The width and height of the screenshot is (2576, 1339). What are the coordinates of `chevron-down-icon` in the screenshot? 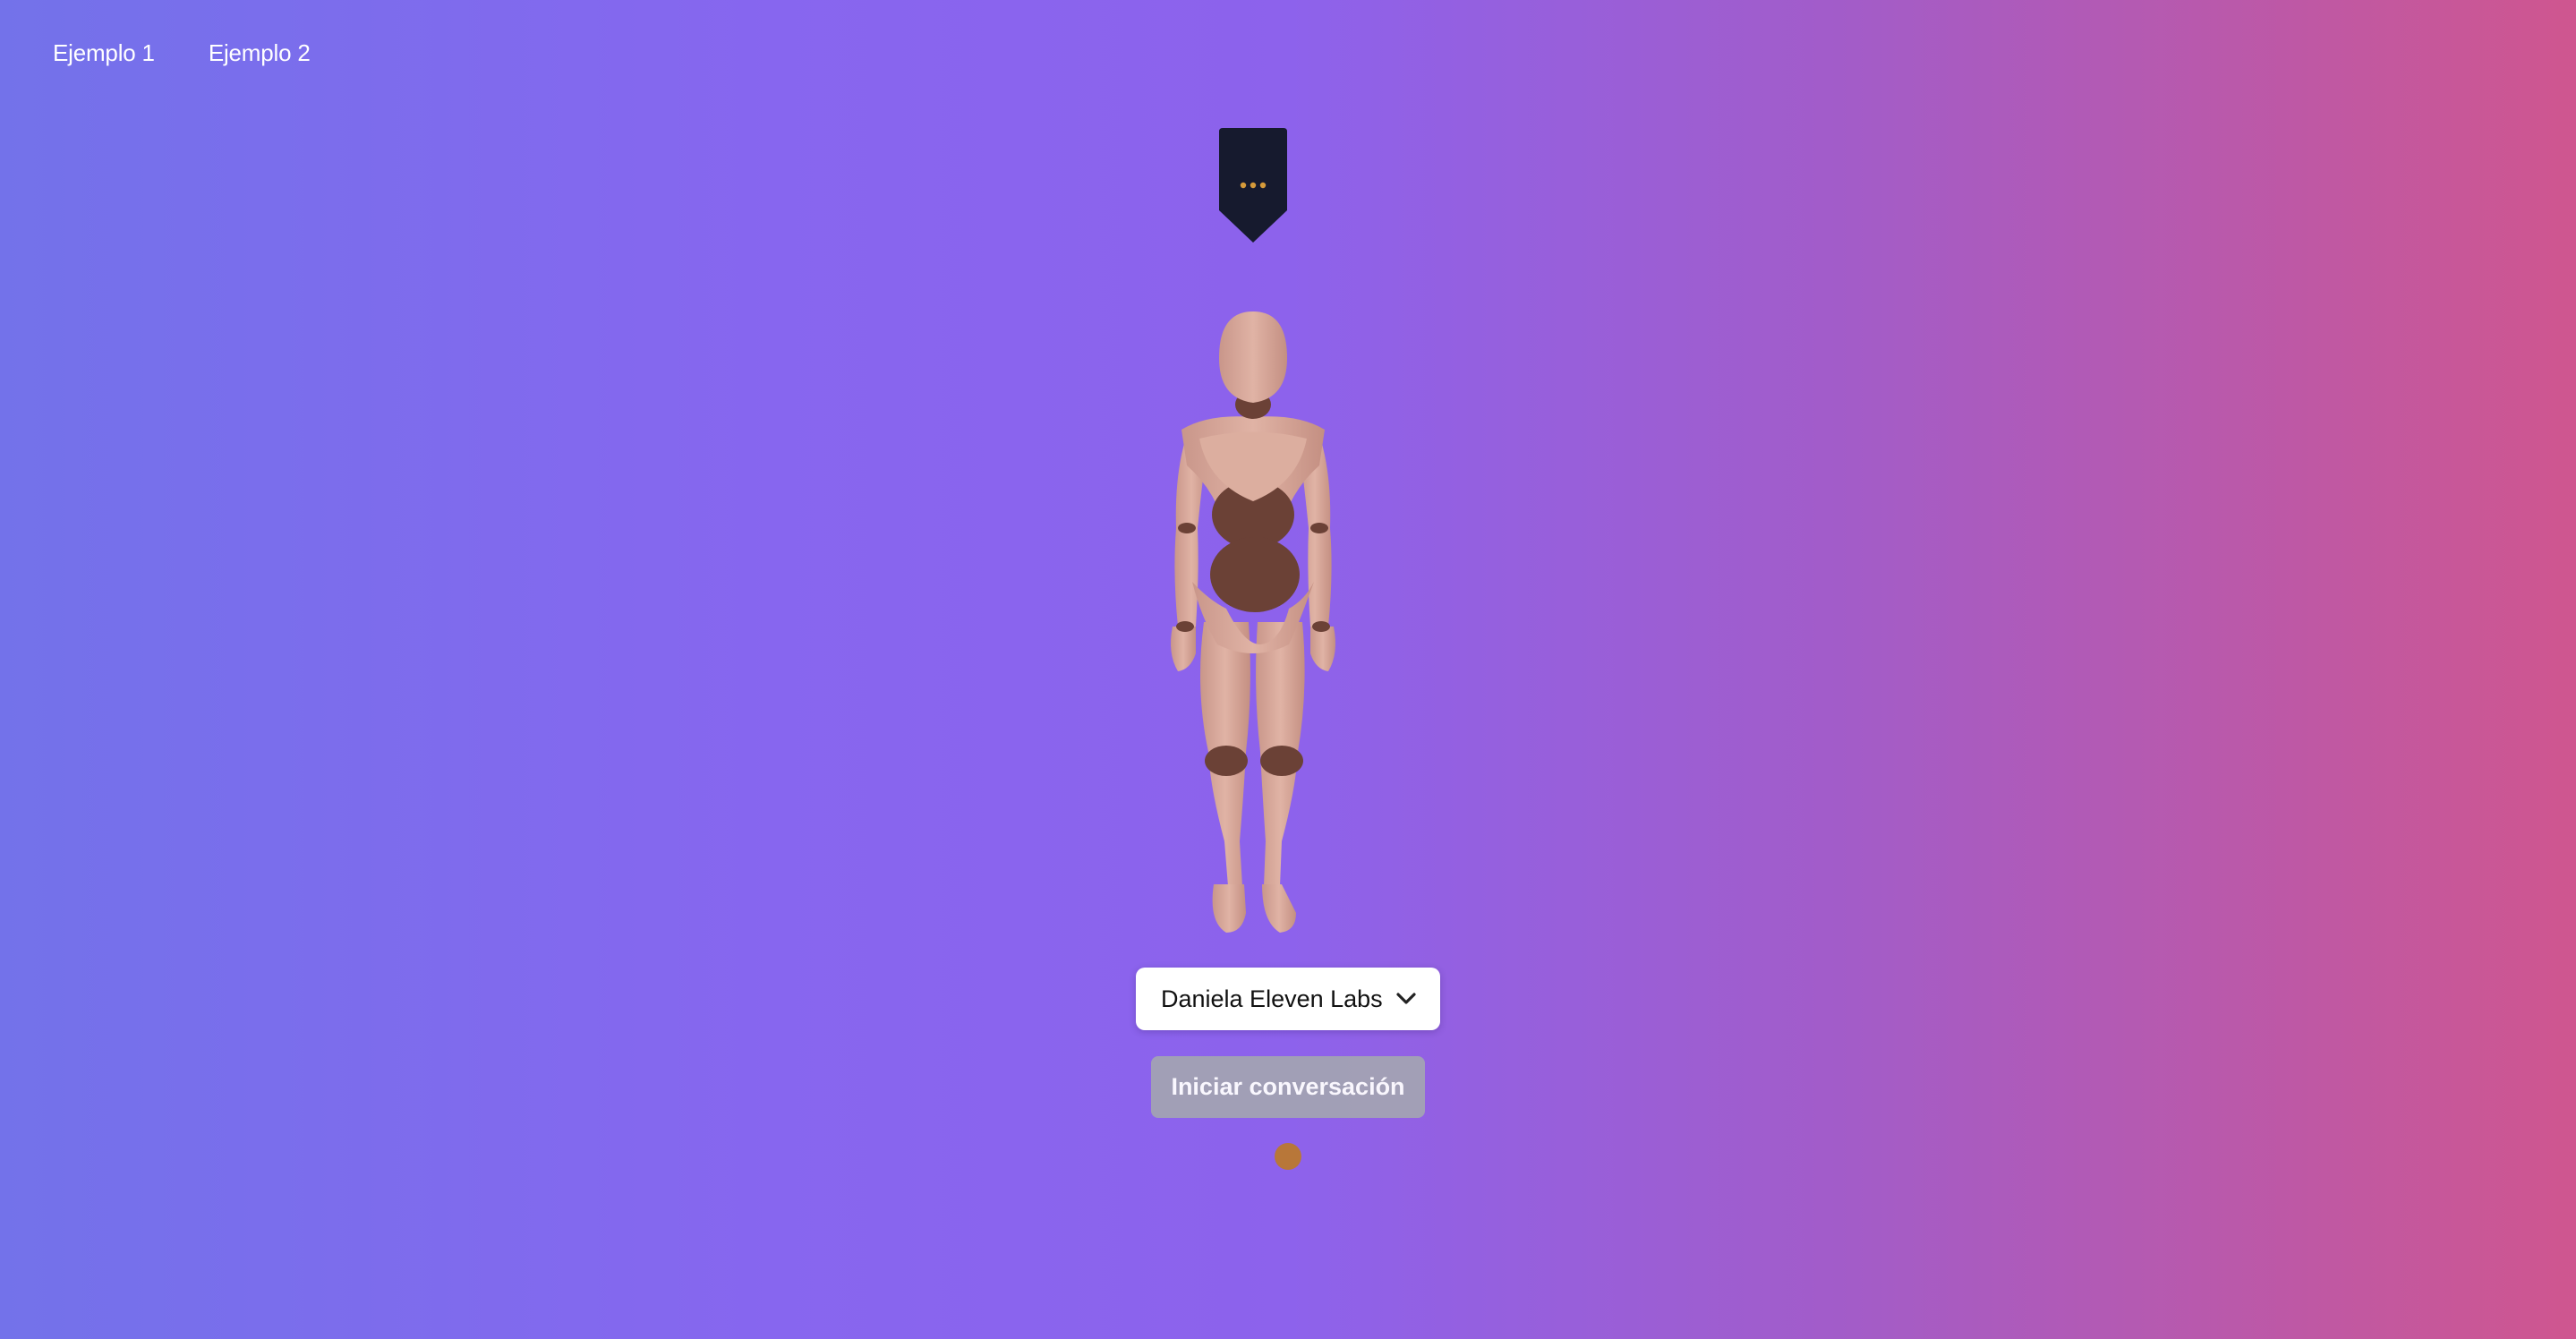 It's located at (1406, 998).